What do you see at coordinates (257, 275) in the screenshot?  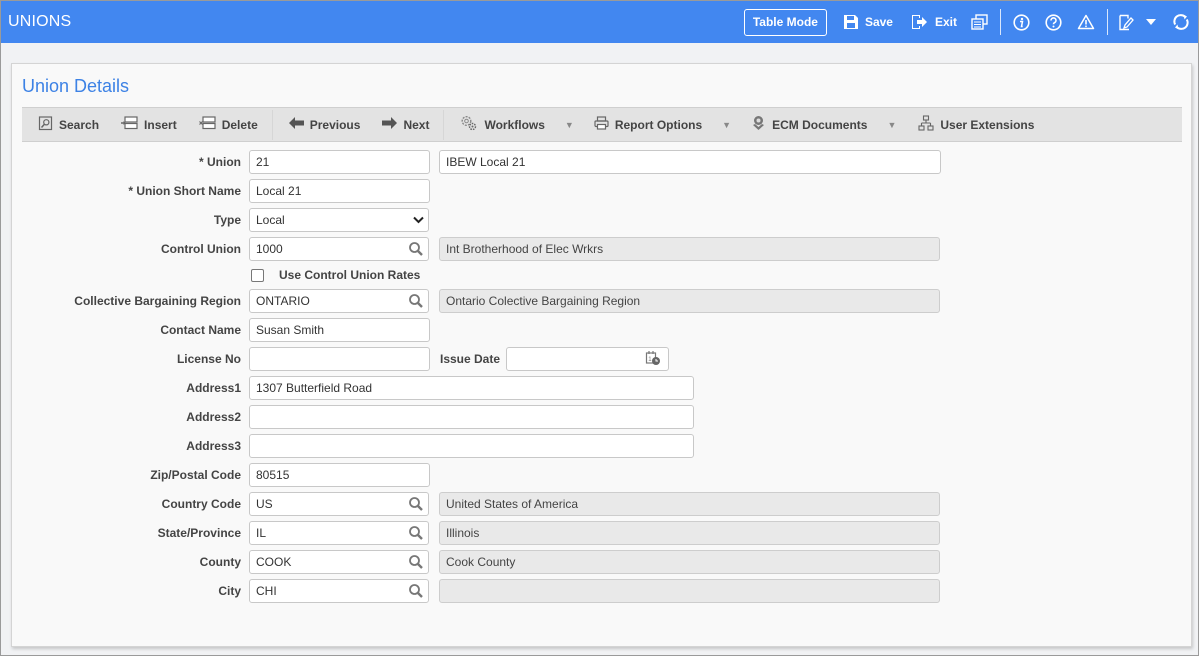 I see `use-control-union-rates-checkbox` at bounding box center [257, 275].